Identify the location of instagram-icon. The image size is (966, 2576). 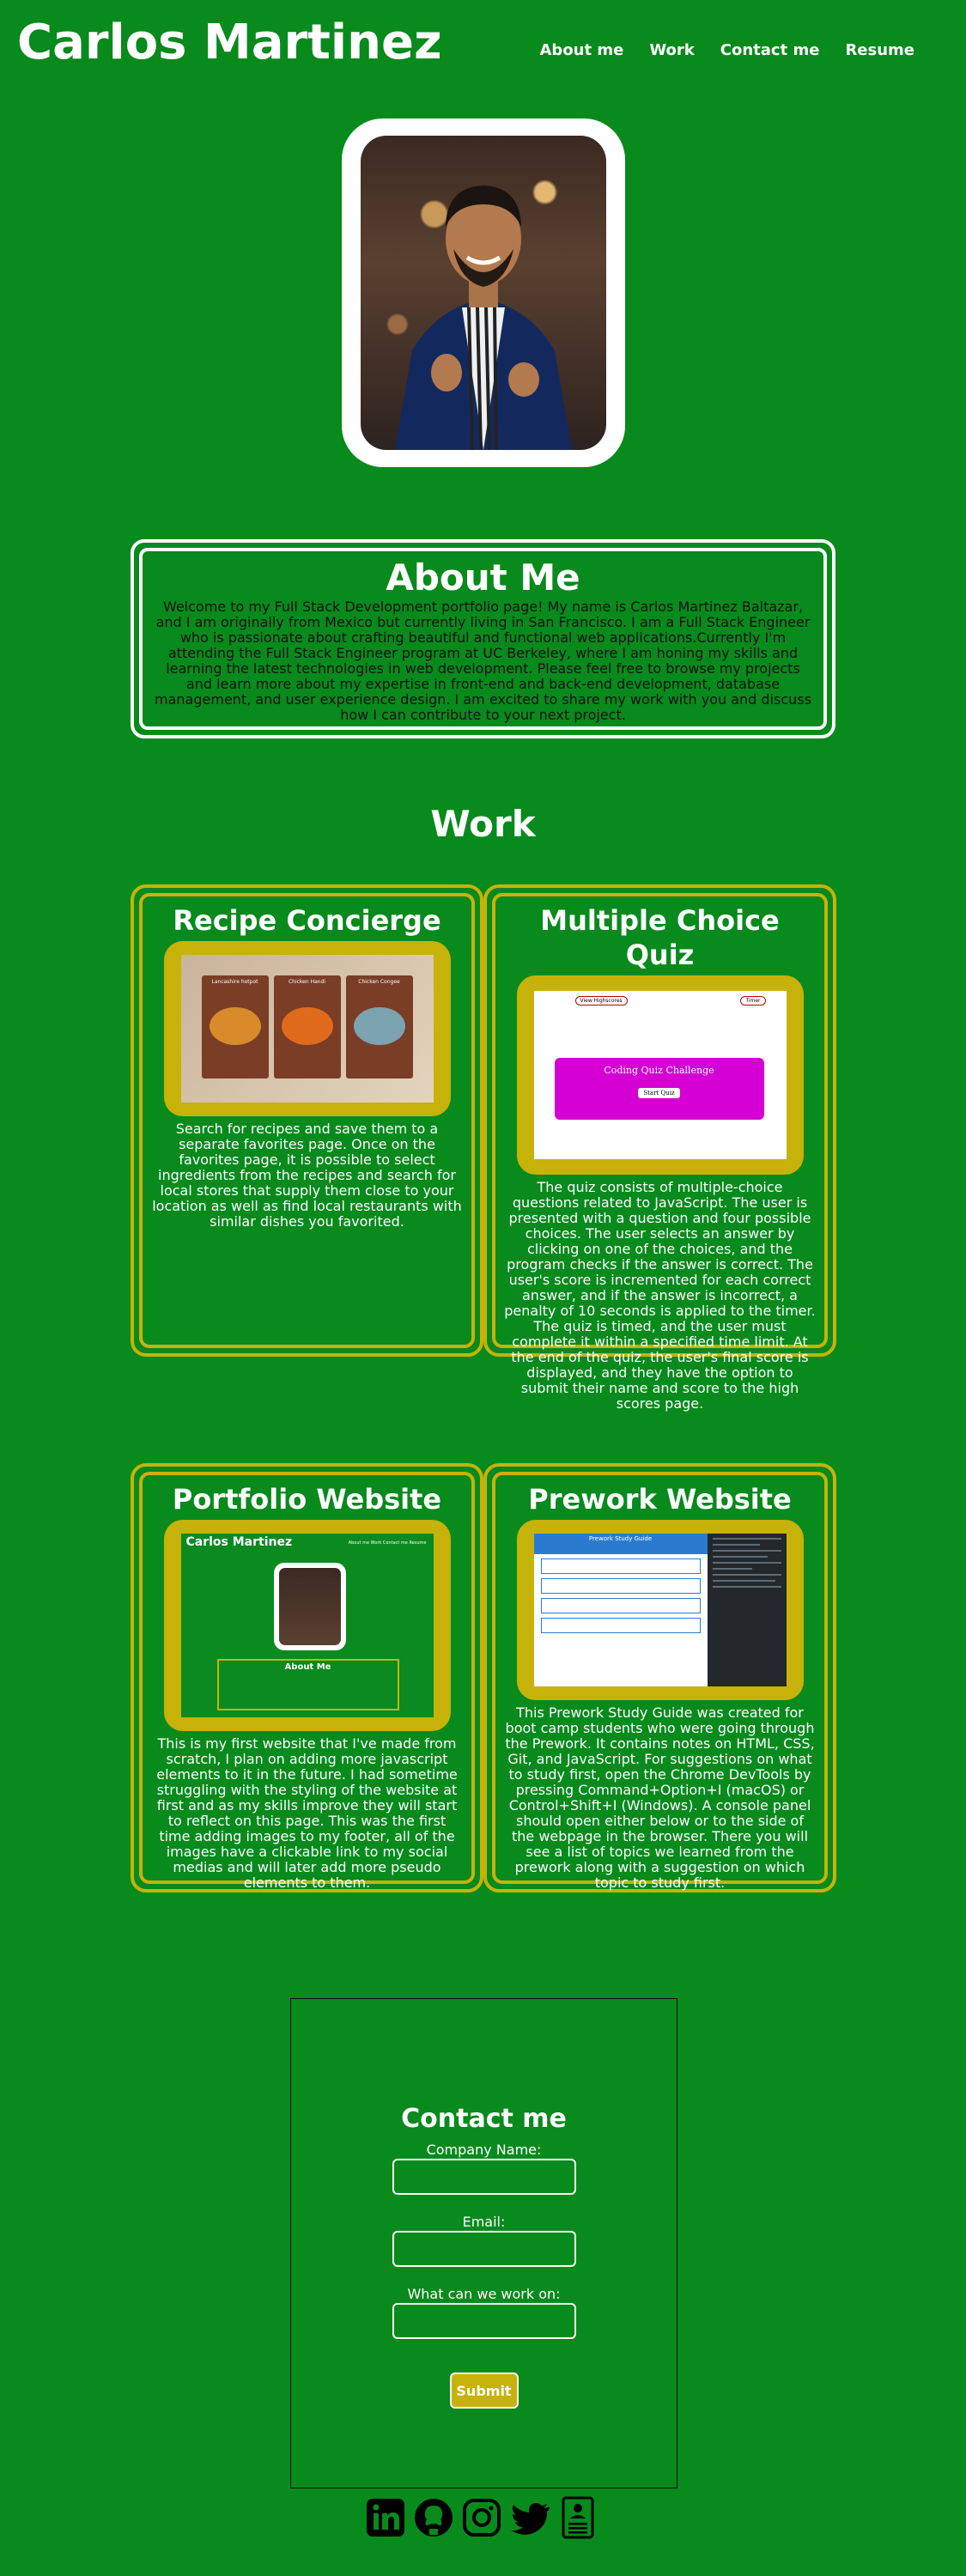
(481, 2517).